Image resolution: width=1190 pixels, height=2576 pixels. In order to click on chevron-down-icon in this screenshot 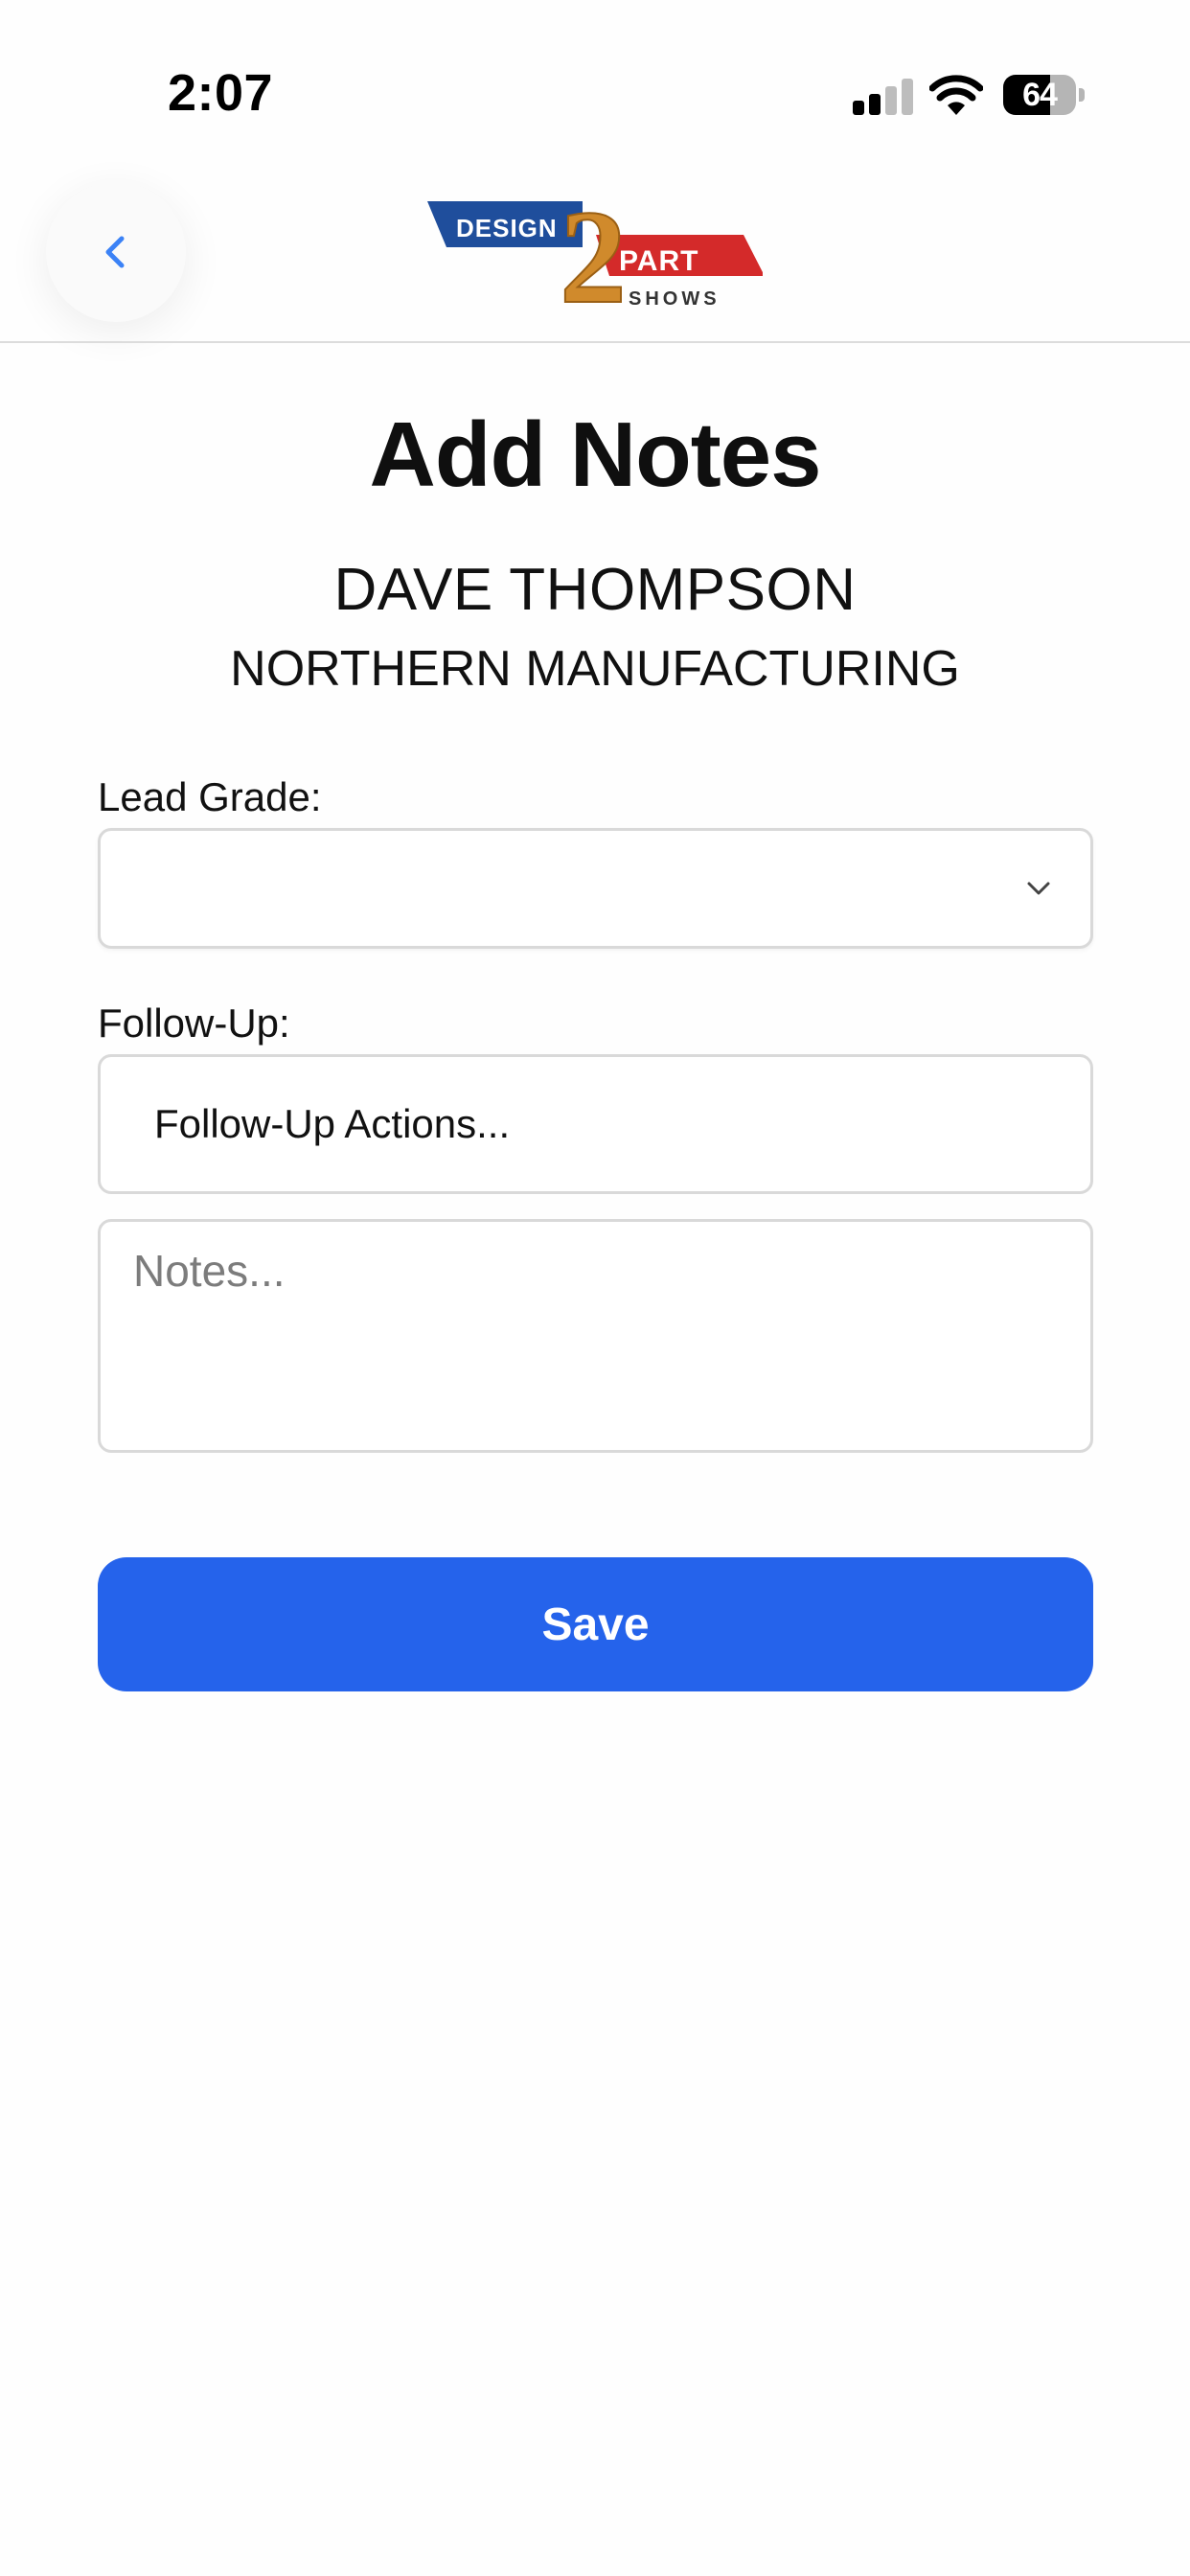, I will do `click(1038, 888)`.